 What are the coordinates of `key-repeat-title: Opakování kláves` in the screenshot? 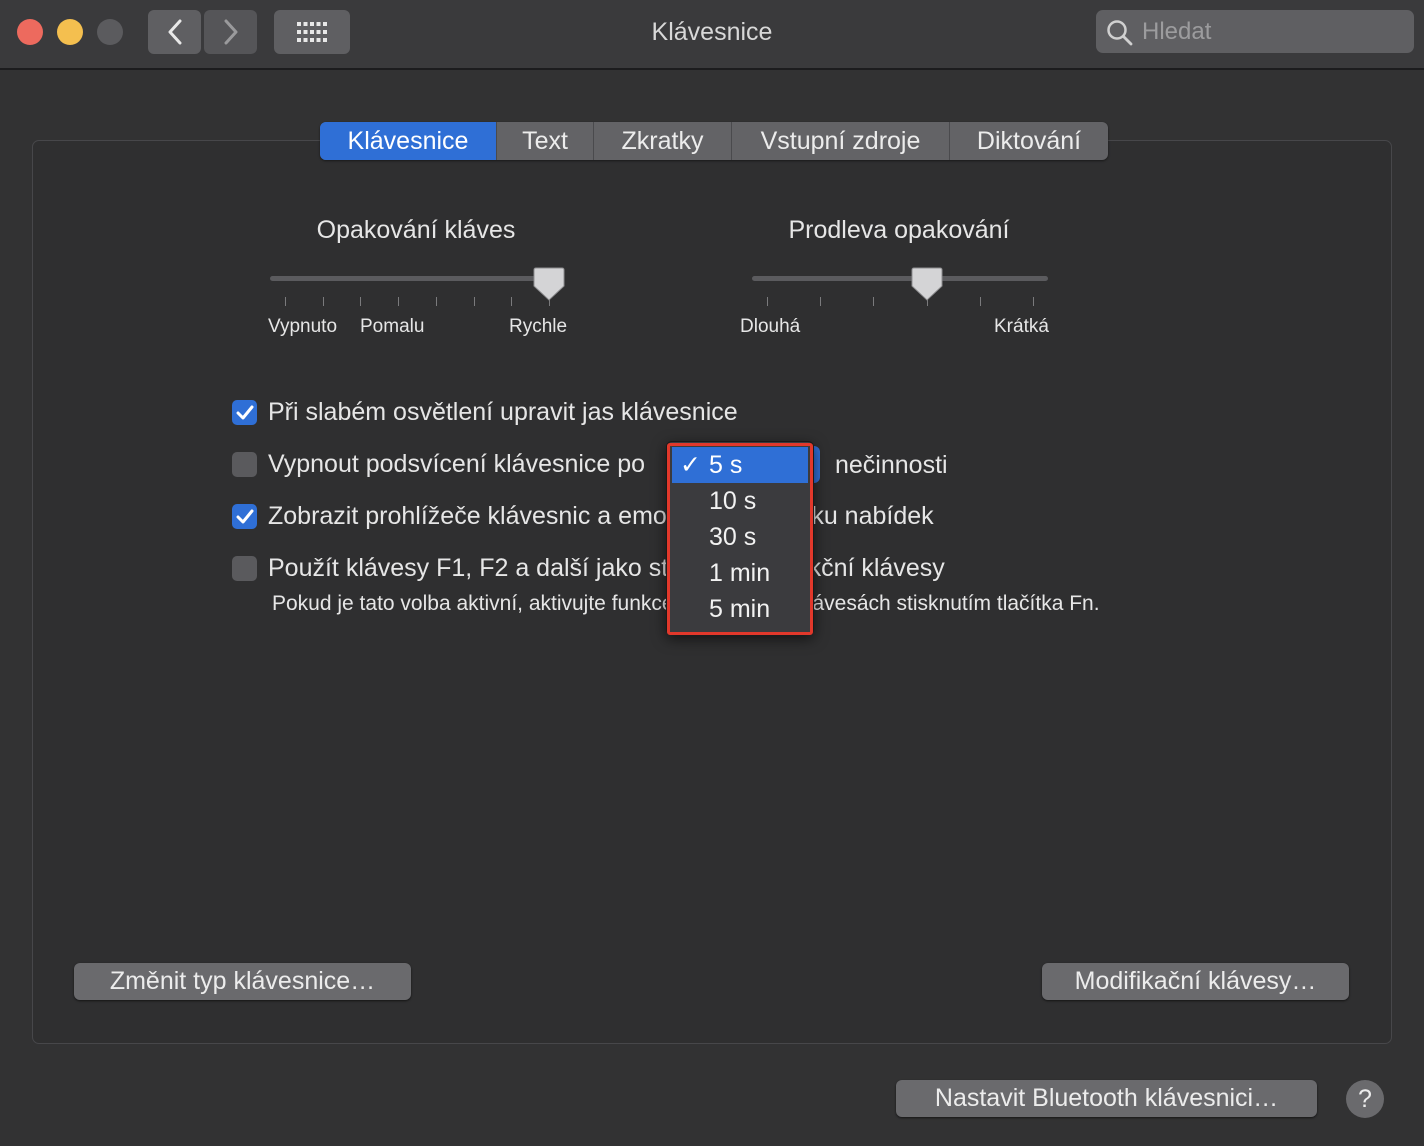 It's located at (416, 230).